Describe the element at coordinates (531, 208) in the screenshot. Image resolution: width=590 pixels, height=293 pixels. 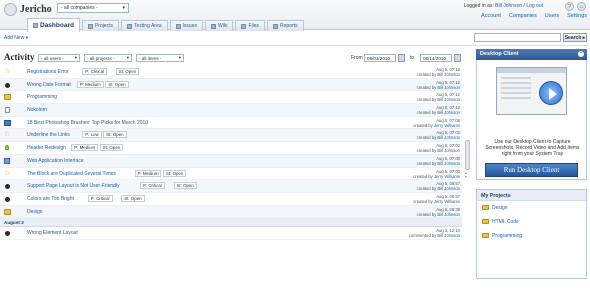
I see `project-item-design: Design` at that location.